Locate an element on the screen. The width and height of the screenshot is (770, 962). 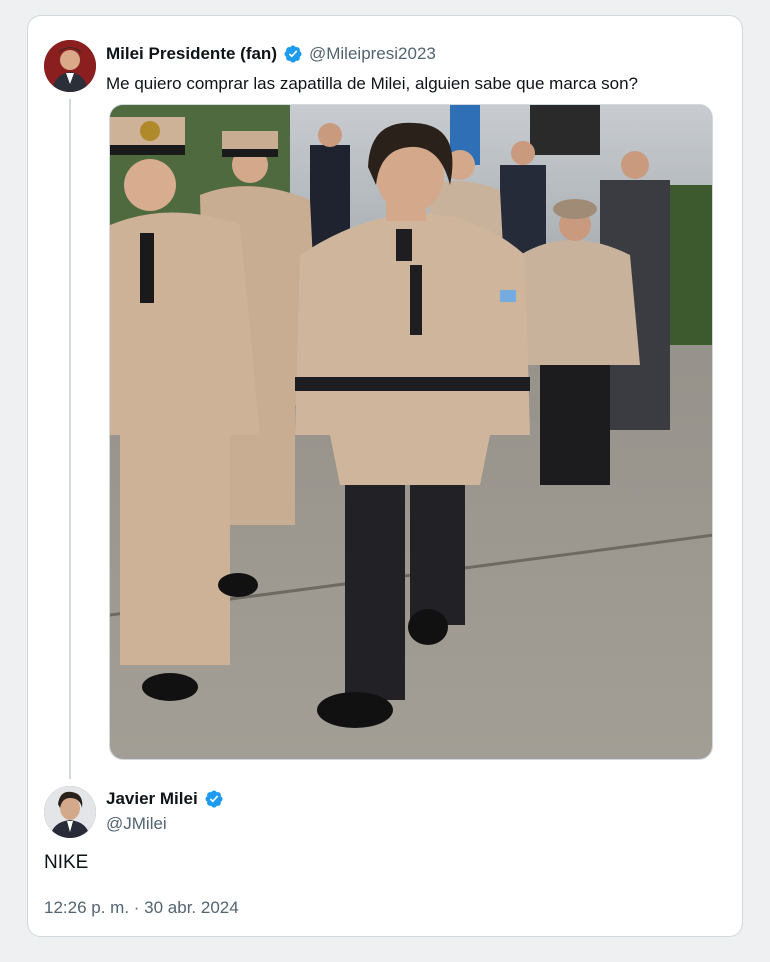
reply-post-text: NIKE is located at coordinates (66, 862).